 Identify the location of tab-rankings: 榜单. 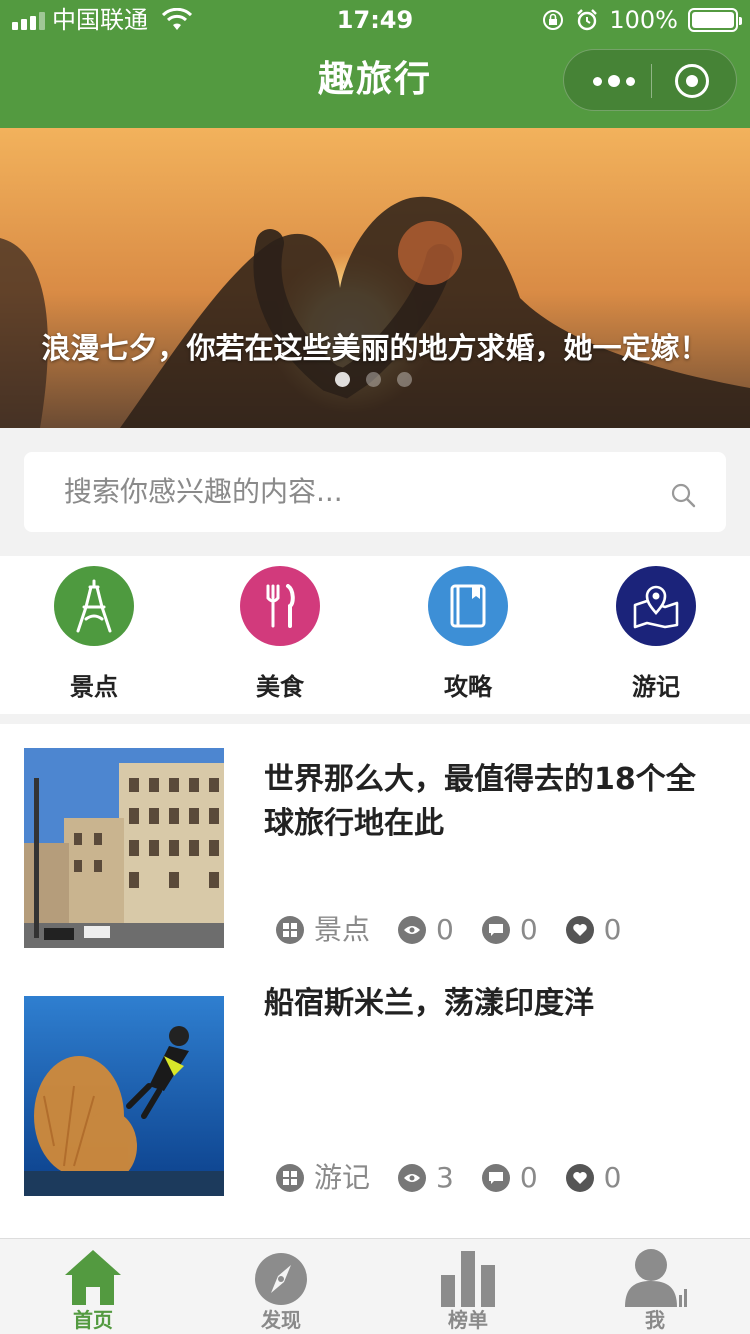
(468, 1289).